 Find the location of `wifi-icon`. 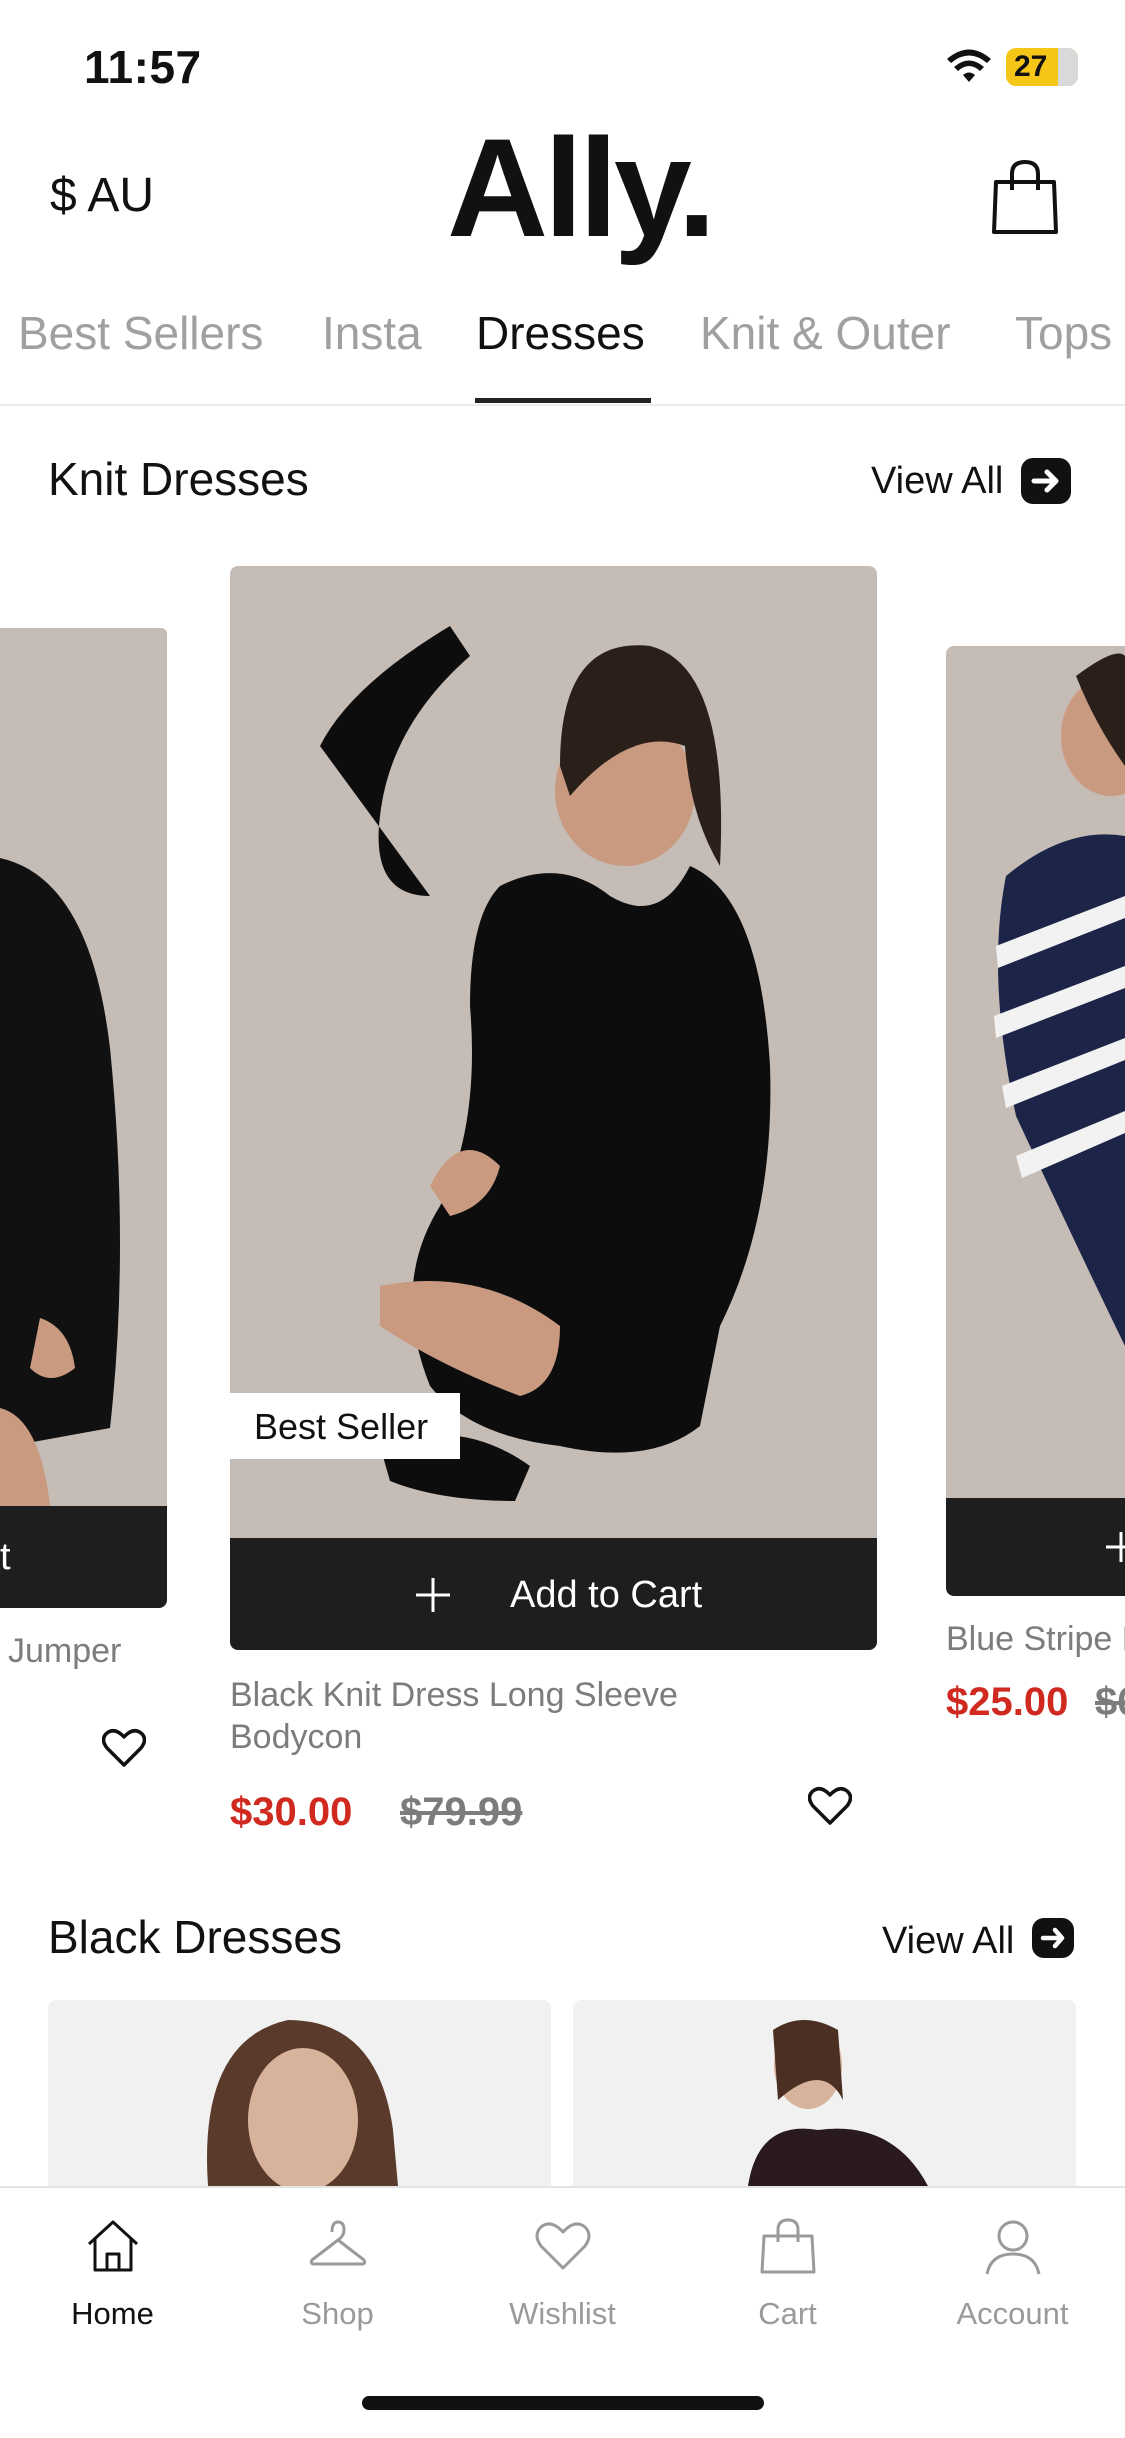

wifi-icon is located at coordinates (969, 65).